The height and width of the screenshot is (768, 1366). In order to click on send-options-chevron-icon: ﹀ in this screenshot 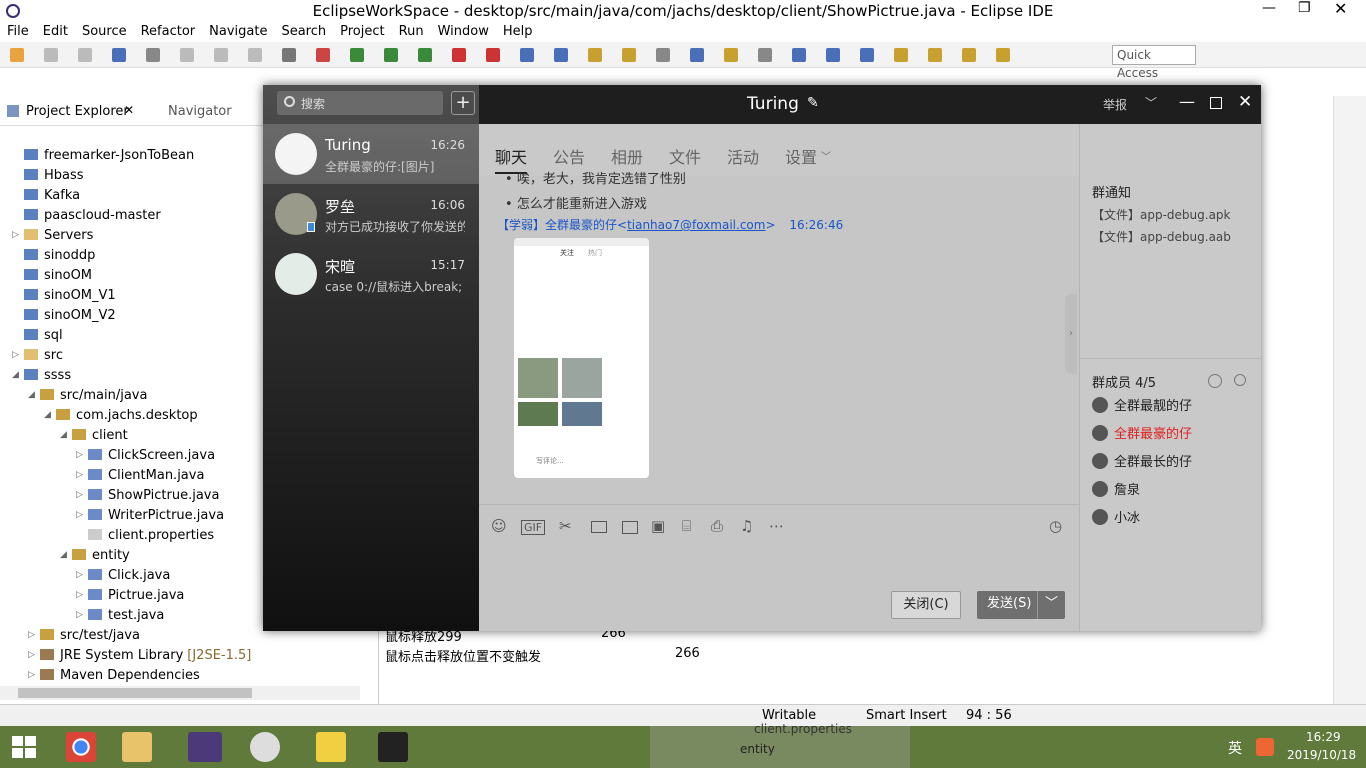, I will do `click(1051, 605)`.